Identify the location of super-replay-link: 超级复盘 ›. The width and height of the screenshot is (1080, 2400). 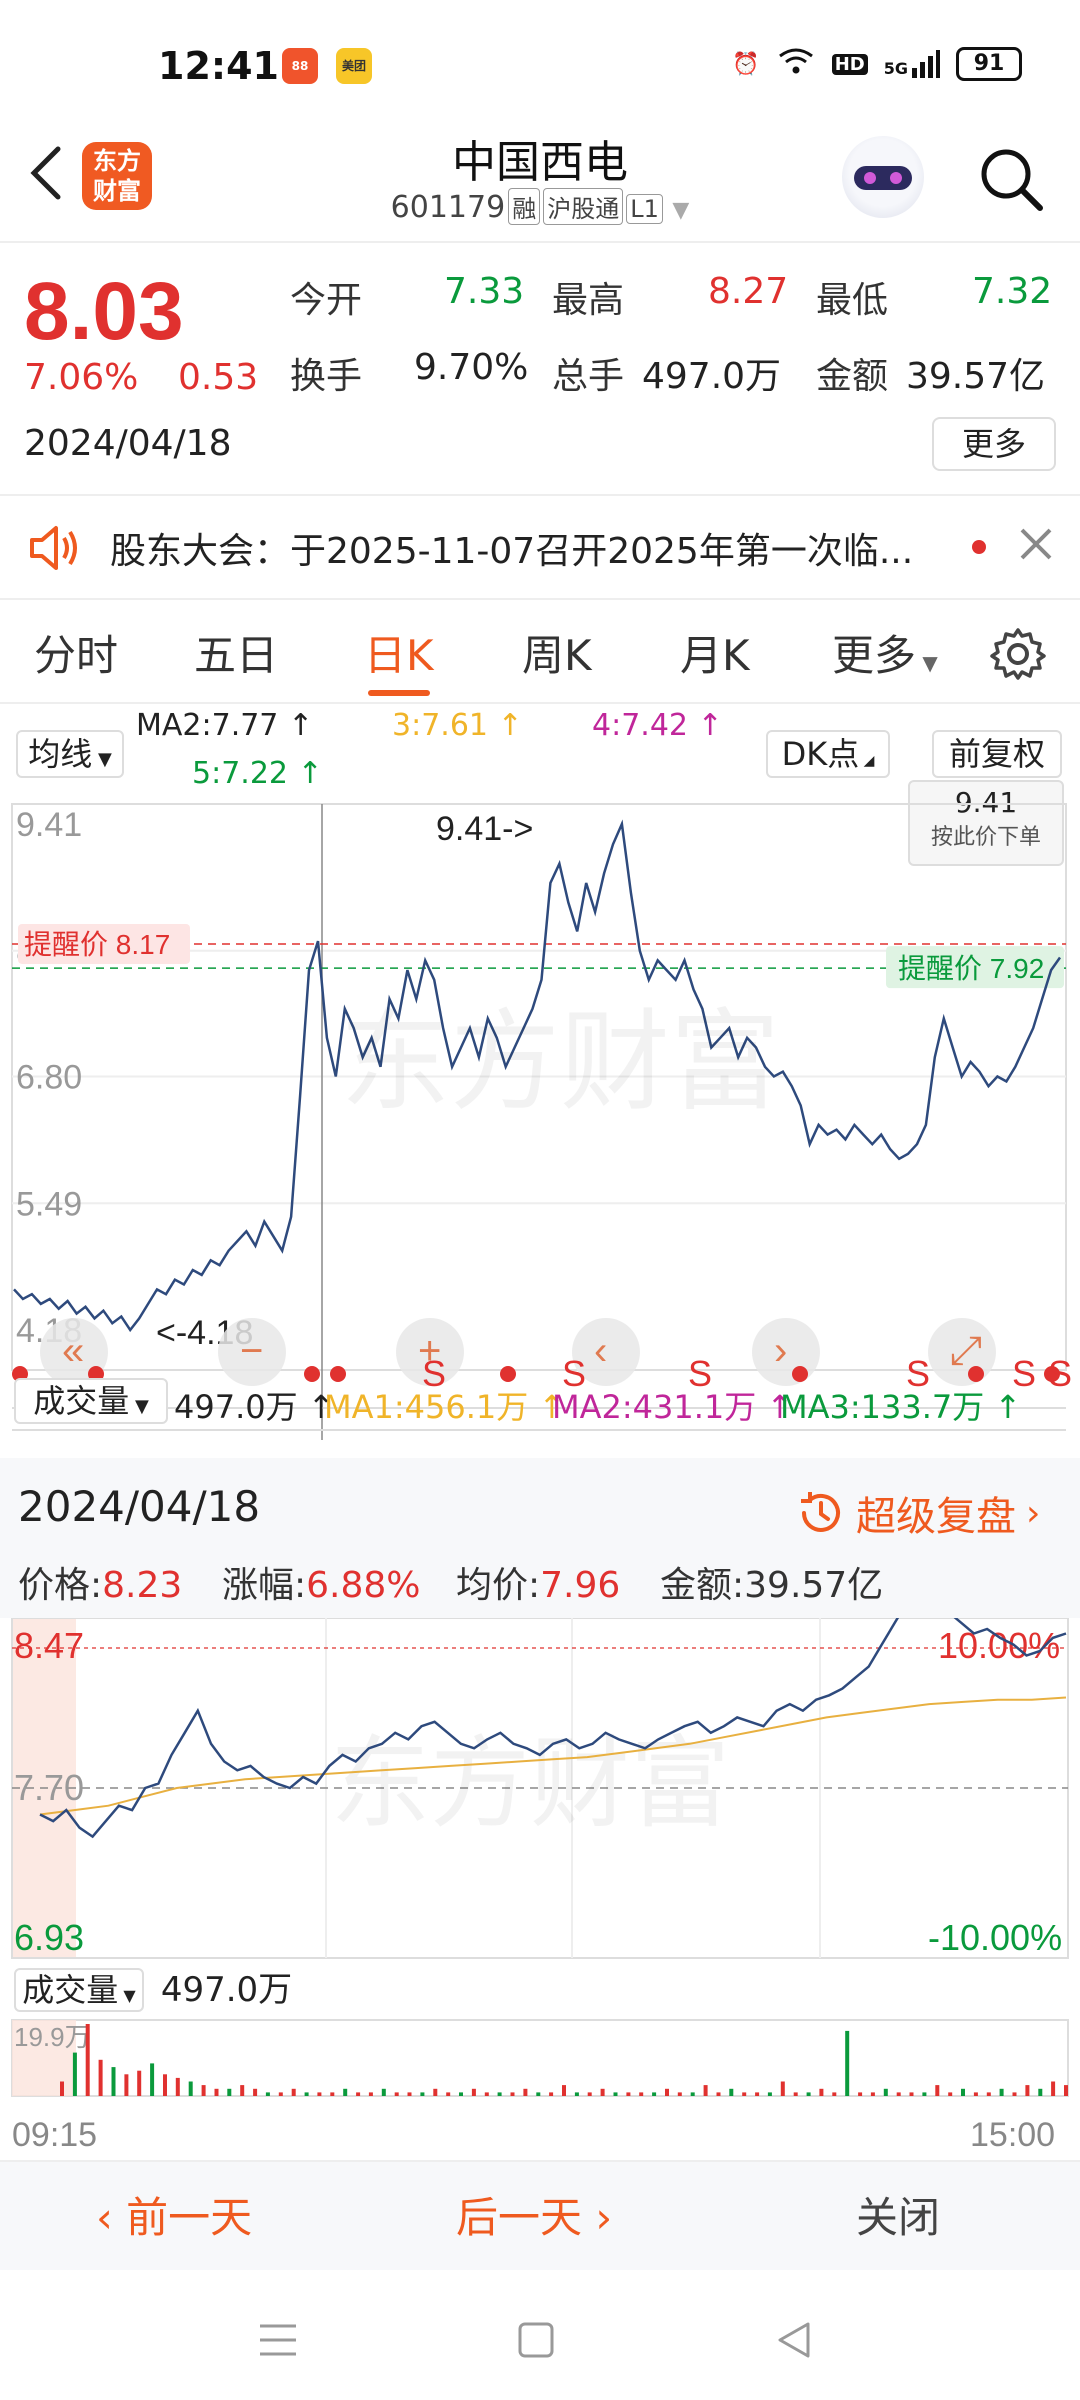
(918, 1513).